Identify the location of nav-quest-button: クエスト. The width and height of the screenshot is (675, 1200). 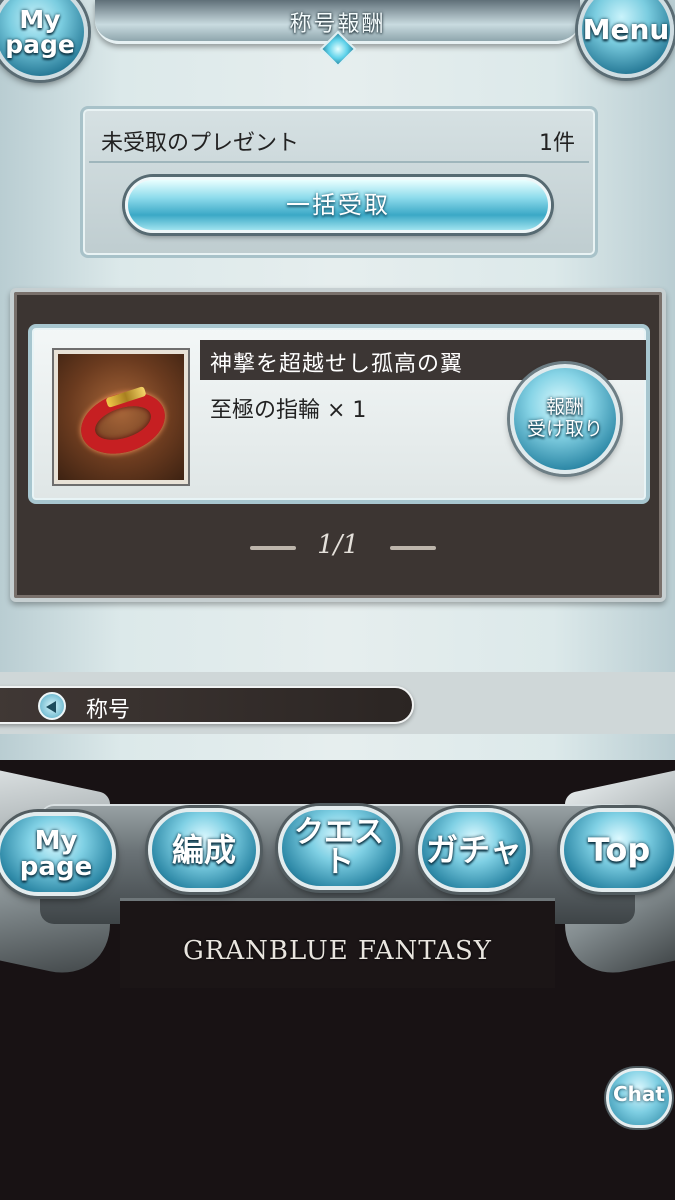
(339, 848).